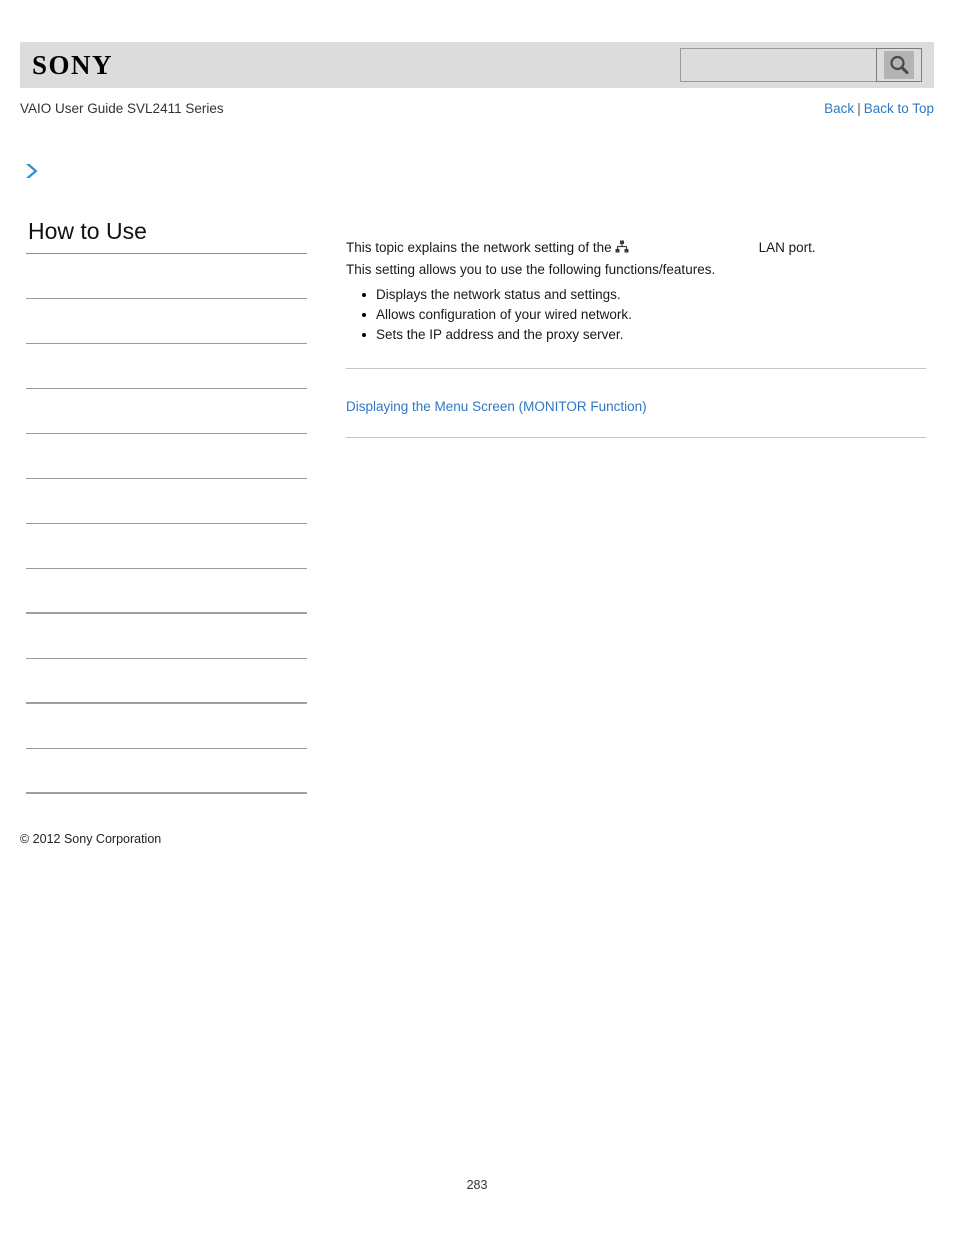  I want to click on page-title: How to Use, so click(166, 236).